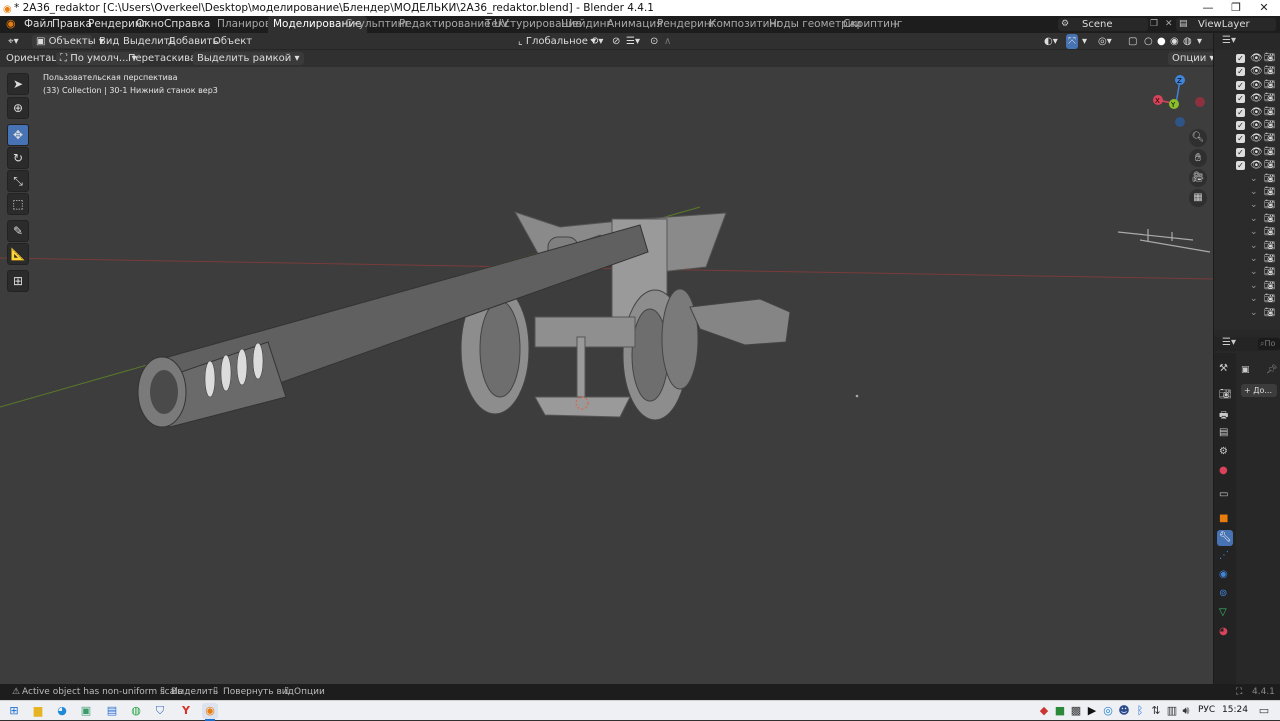  I want to click on notepad-icon: ▤, so click(112, 711).